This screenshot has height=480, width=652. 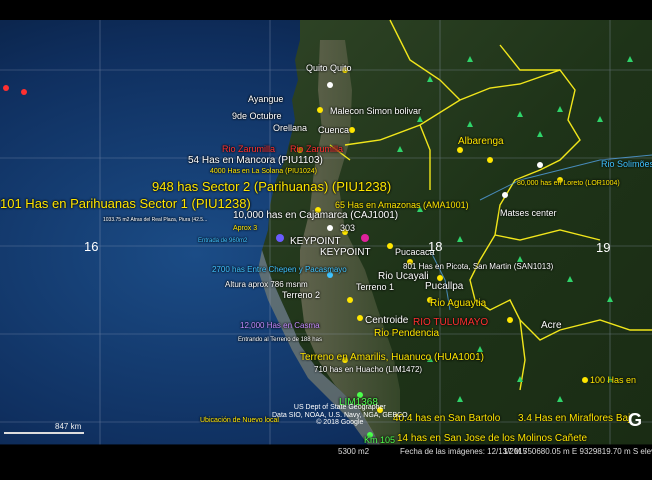 What do you see at coordinates (551, 326) in the screenshot?
I see `map-placemark-label: Acre` at bounding box center [551, 326].